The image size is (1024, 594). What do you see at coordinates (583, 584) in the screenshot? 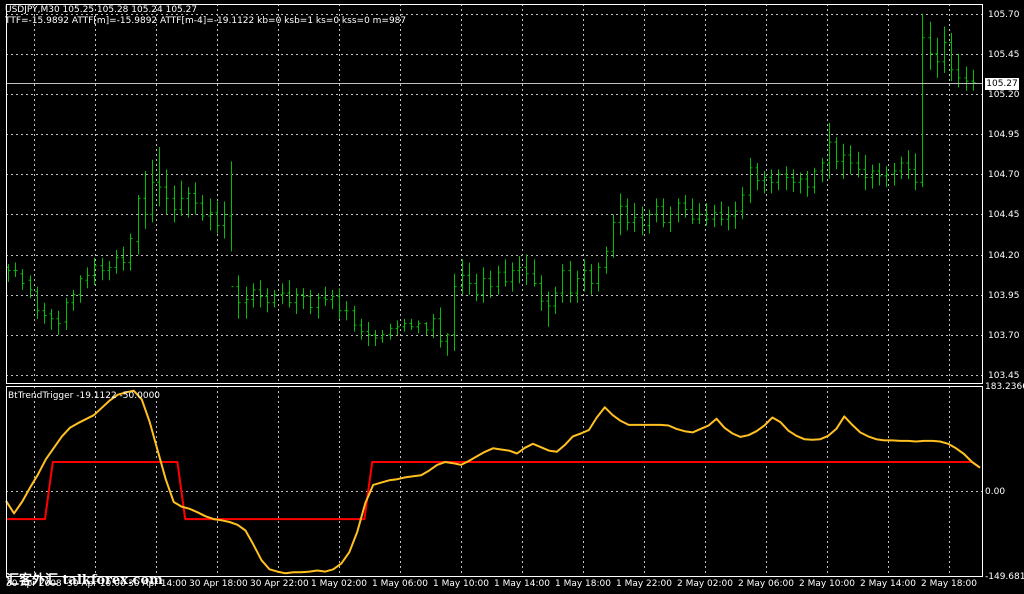
I see `time-tick: 1 May 18:00` at bounding box center [583, 584].